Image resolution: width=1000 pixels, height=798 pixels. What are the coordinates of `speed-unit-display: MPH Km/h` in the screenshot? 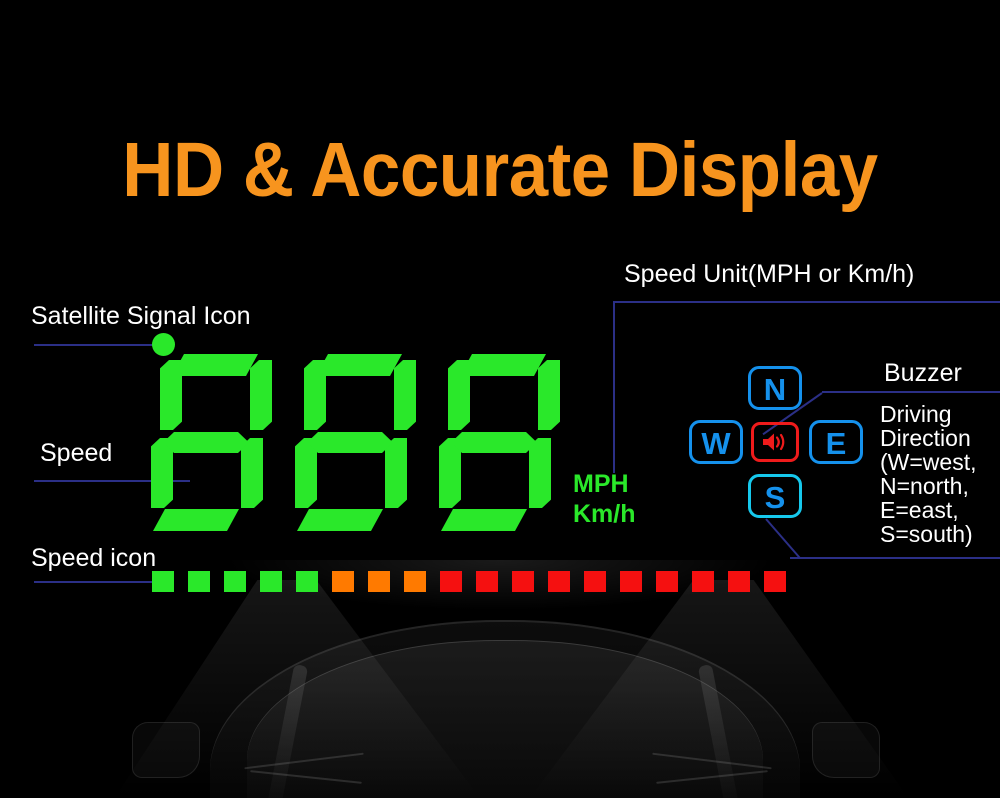 It's located at (604, 499).